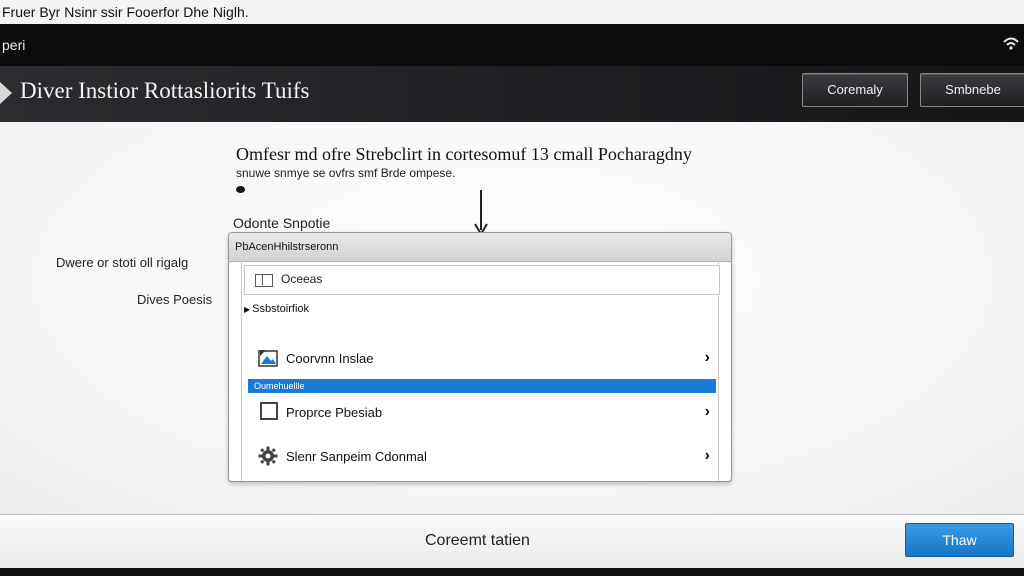 The image size is (1024, 576). I want to click on window-title: Fruer Byr Nsinr ssir Fooerfor Dhe Niglh., so click(125, 12).